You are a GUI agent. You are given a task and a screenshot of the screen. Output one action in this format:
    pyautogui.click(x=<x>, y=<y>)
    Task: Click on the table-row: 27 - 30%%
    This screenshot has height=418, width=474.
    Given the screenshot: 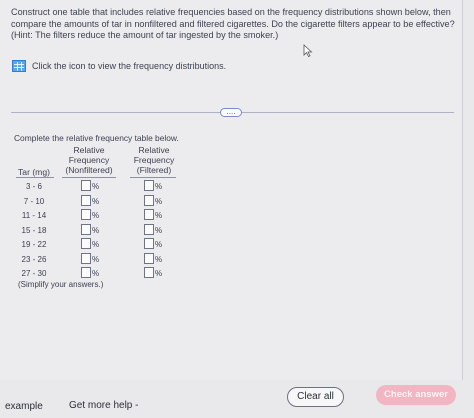 What is the action you would take?
    pyautogui.click(x=94, y=273)
    